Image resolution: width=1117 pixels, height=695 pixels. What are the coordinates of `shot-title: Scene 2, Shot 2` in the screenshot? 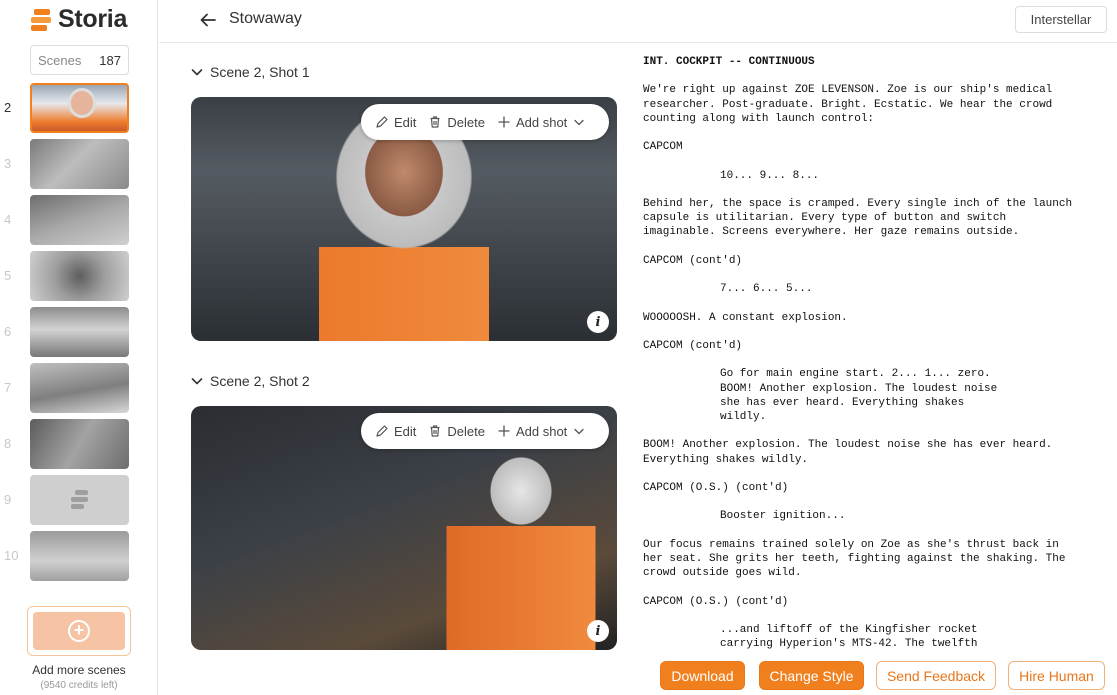 It's located at (260, 381).